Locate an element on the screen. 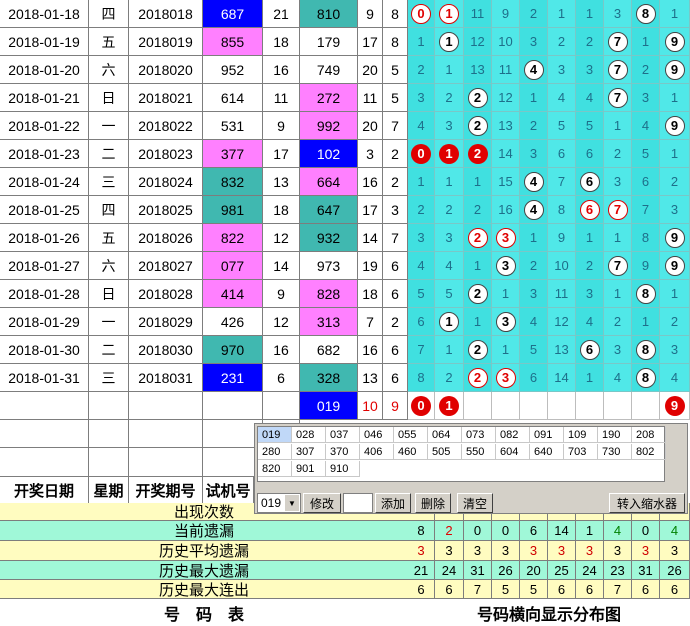 This screenshot has width=690, height=626. combination-item: 901 is located at coordinates (309, 469).